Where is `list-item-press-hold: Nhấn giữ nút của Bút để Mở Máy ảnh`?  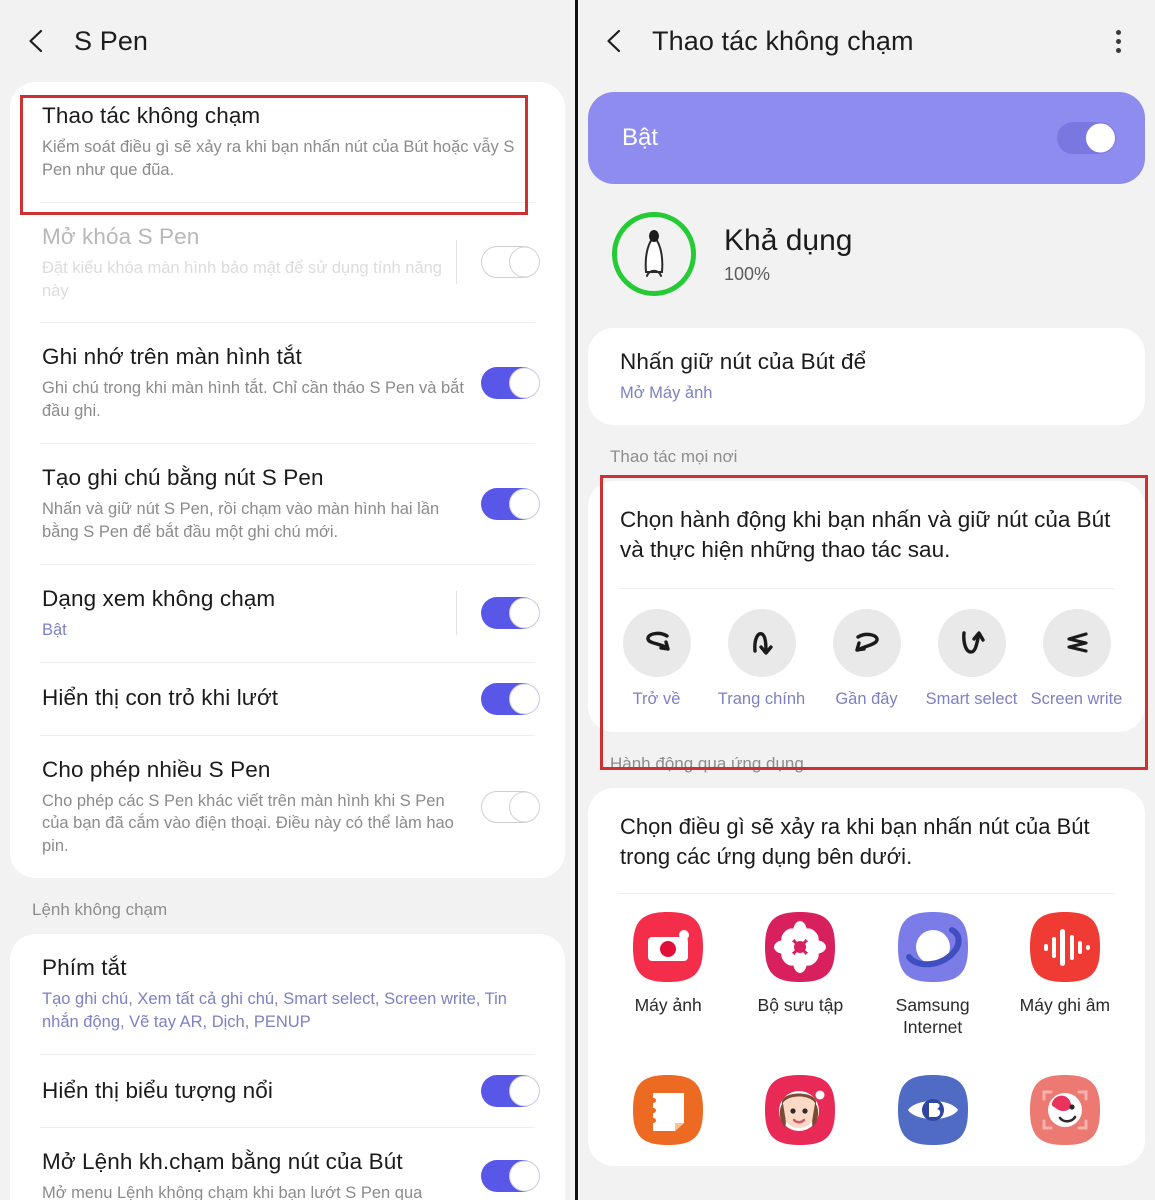 list-item-press-hold: Nhấn giữ nút của Bút để Mở Máy ảnh is located at coordinates (866, 376).